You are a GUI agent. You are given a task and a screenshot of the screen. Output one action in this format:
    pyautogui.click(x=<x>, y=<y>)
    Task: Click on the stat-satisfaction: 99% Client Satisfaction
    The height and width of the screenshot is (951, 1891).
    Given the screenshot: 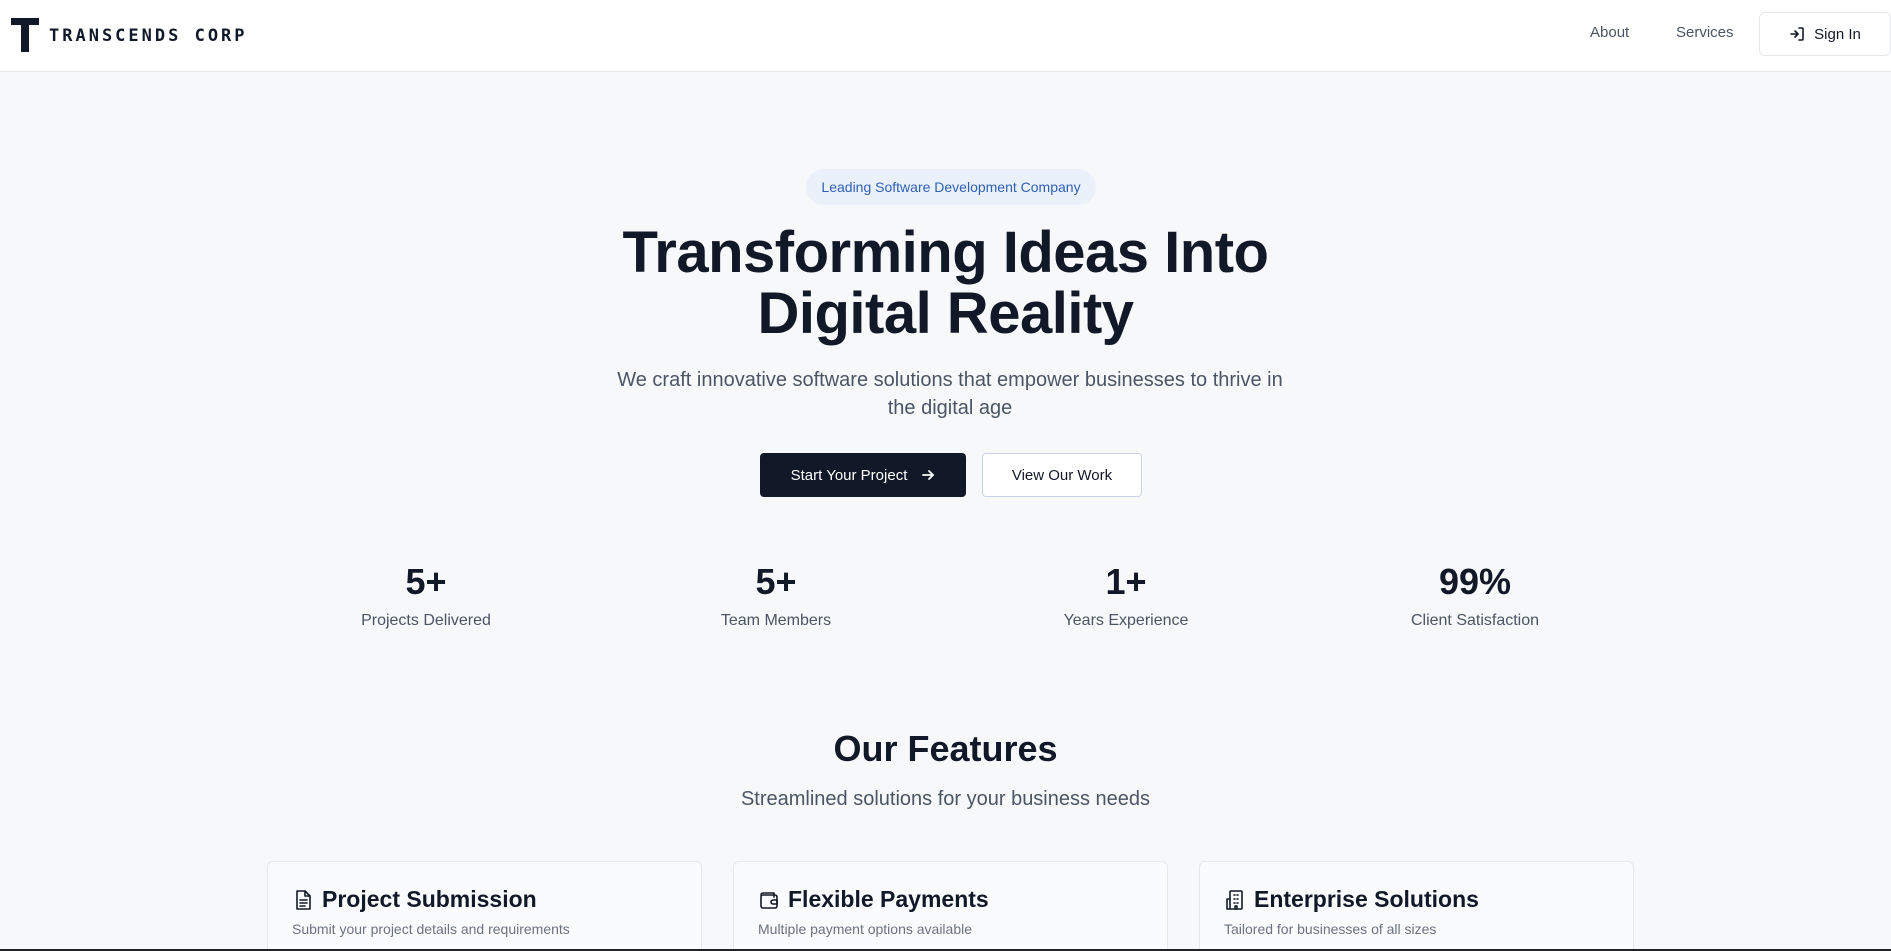 What is the action you would take?
    pyautogui.click(x=1475, y=594)
    